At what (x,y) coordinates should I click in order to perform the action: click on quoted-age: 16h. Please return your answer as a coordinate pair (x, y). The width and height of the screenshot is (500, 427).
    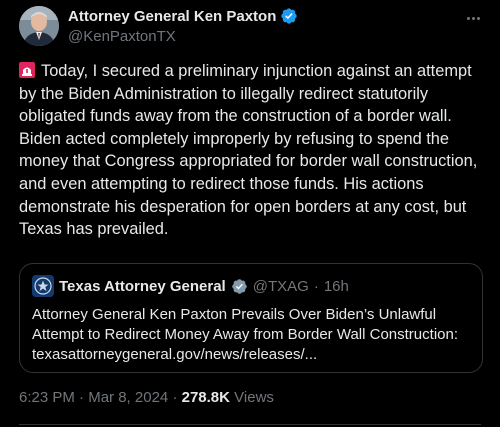
    Looking at the image, I should click on (336, 286).